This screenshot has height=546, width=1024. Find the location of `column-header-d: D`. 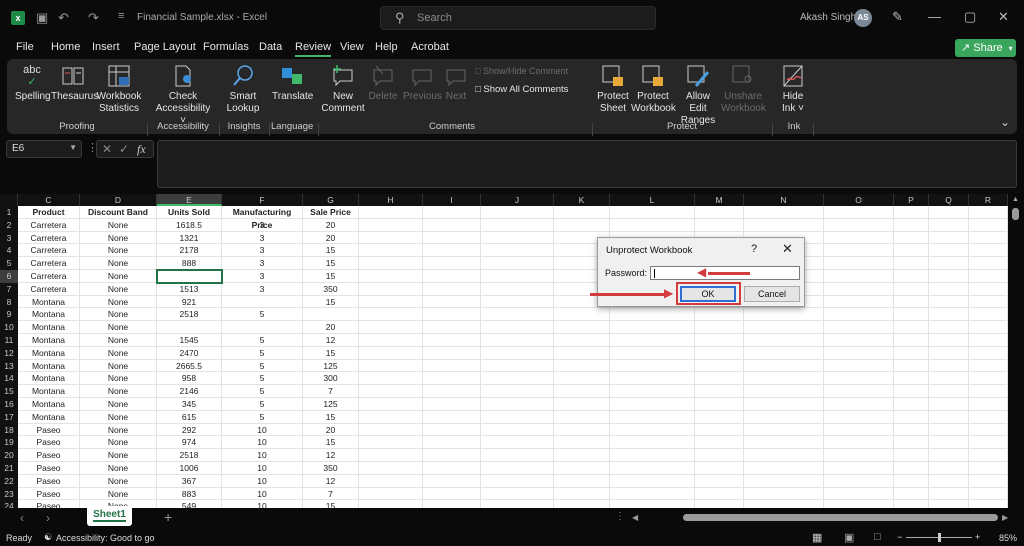

column-header-d: D is located at coordinates (118, 200).